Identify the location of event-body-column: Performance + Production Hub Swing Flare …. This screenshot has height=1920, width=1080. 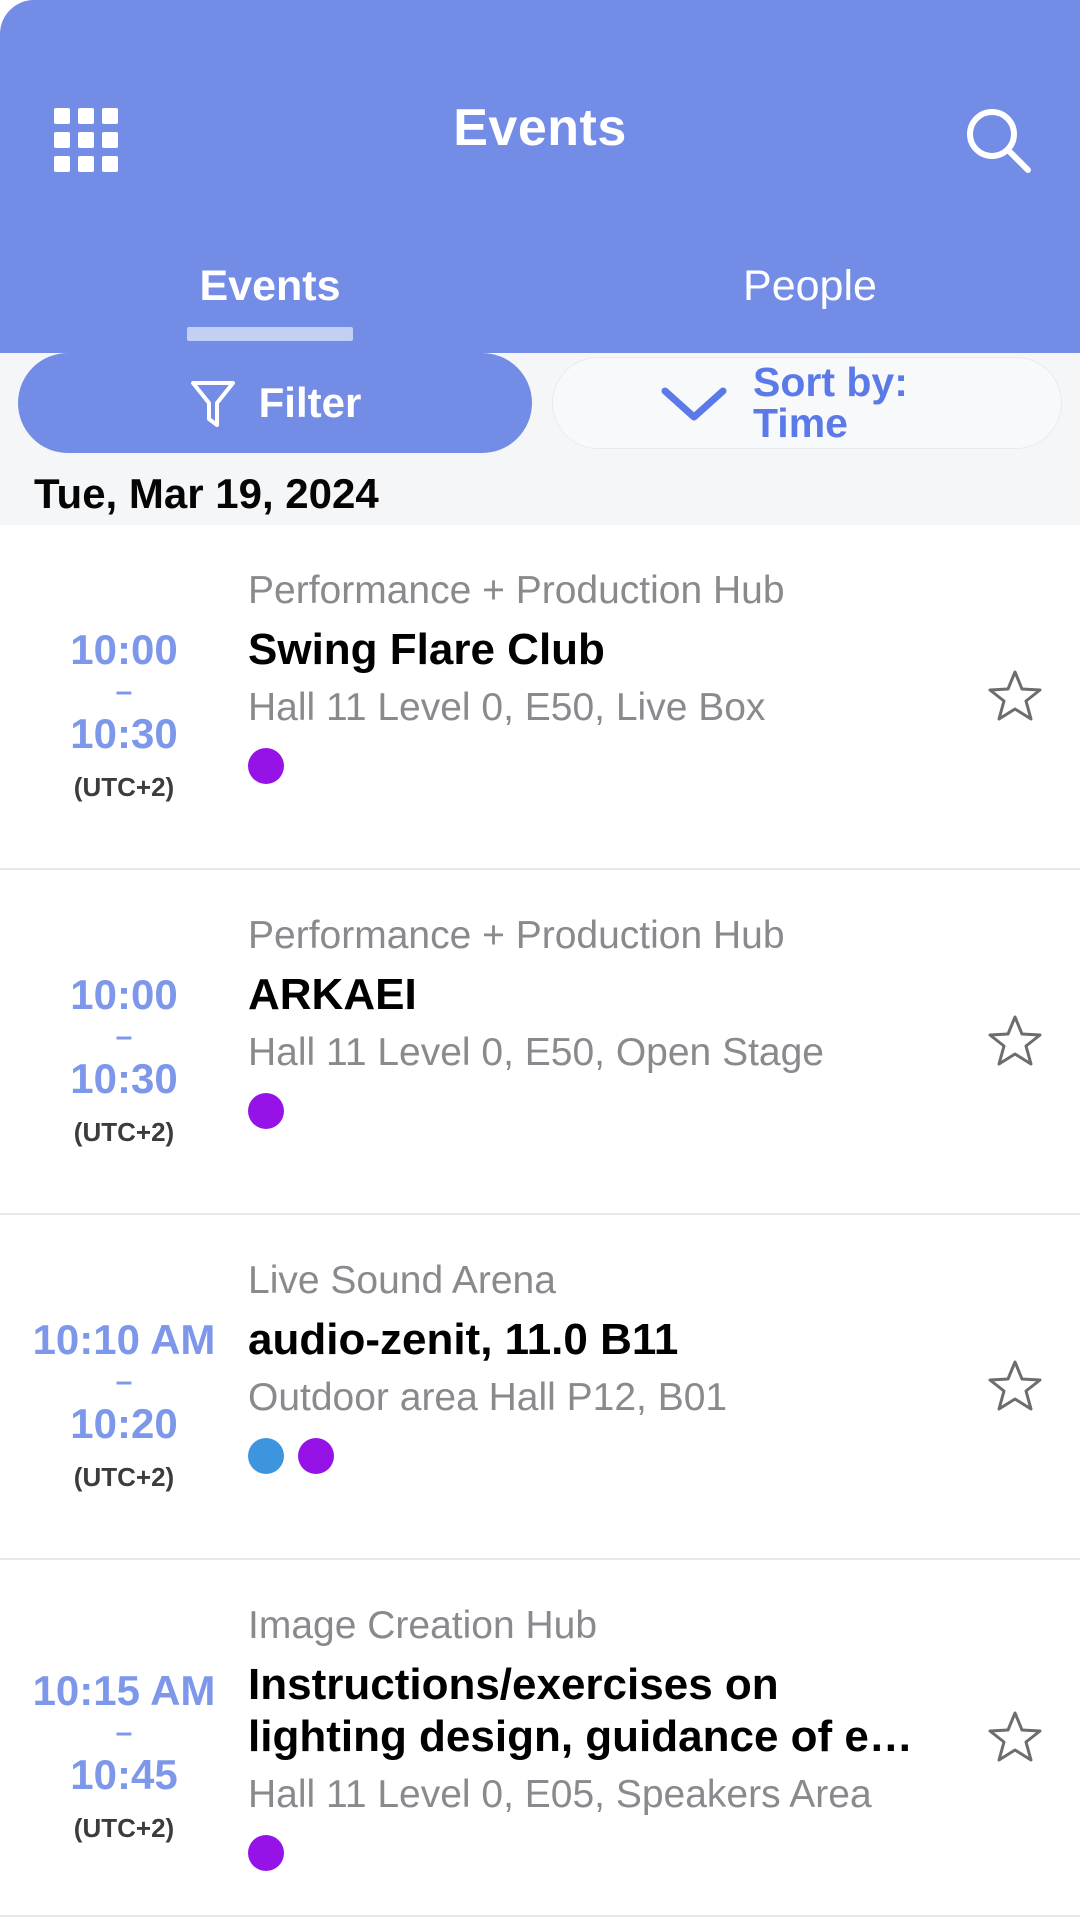
(599, 695).